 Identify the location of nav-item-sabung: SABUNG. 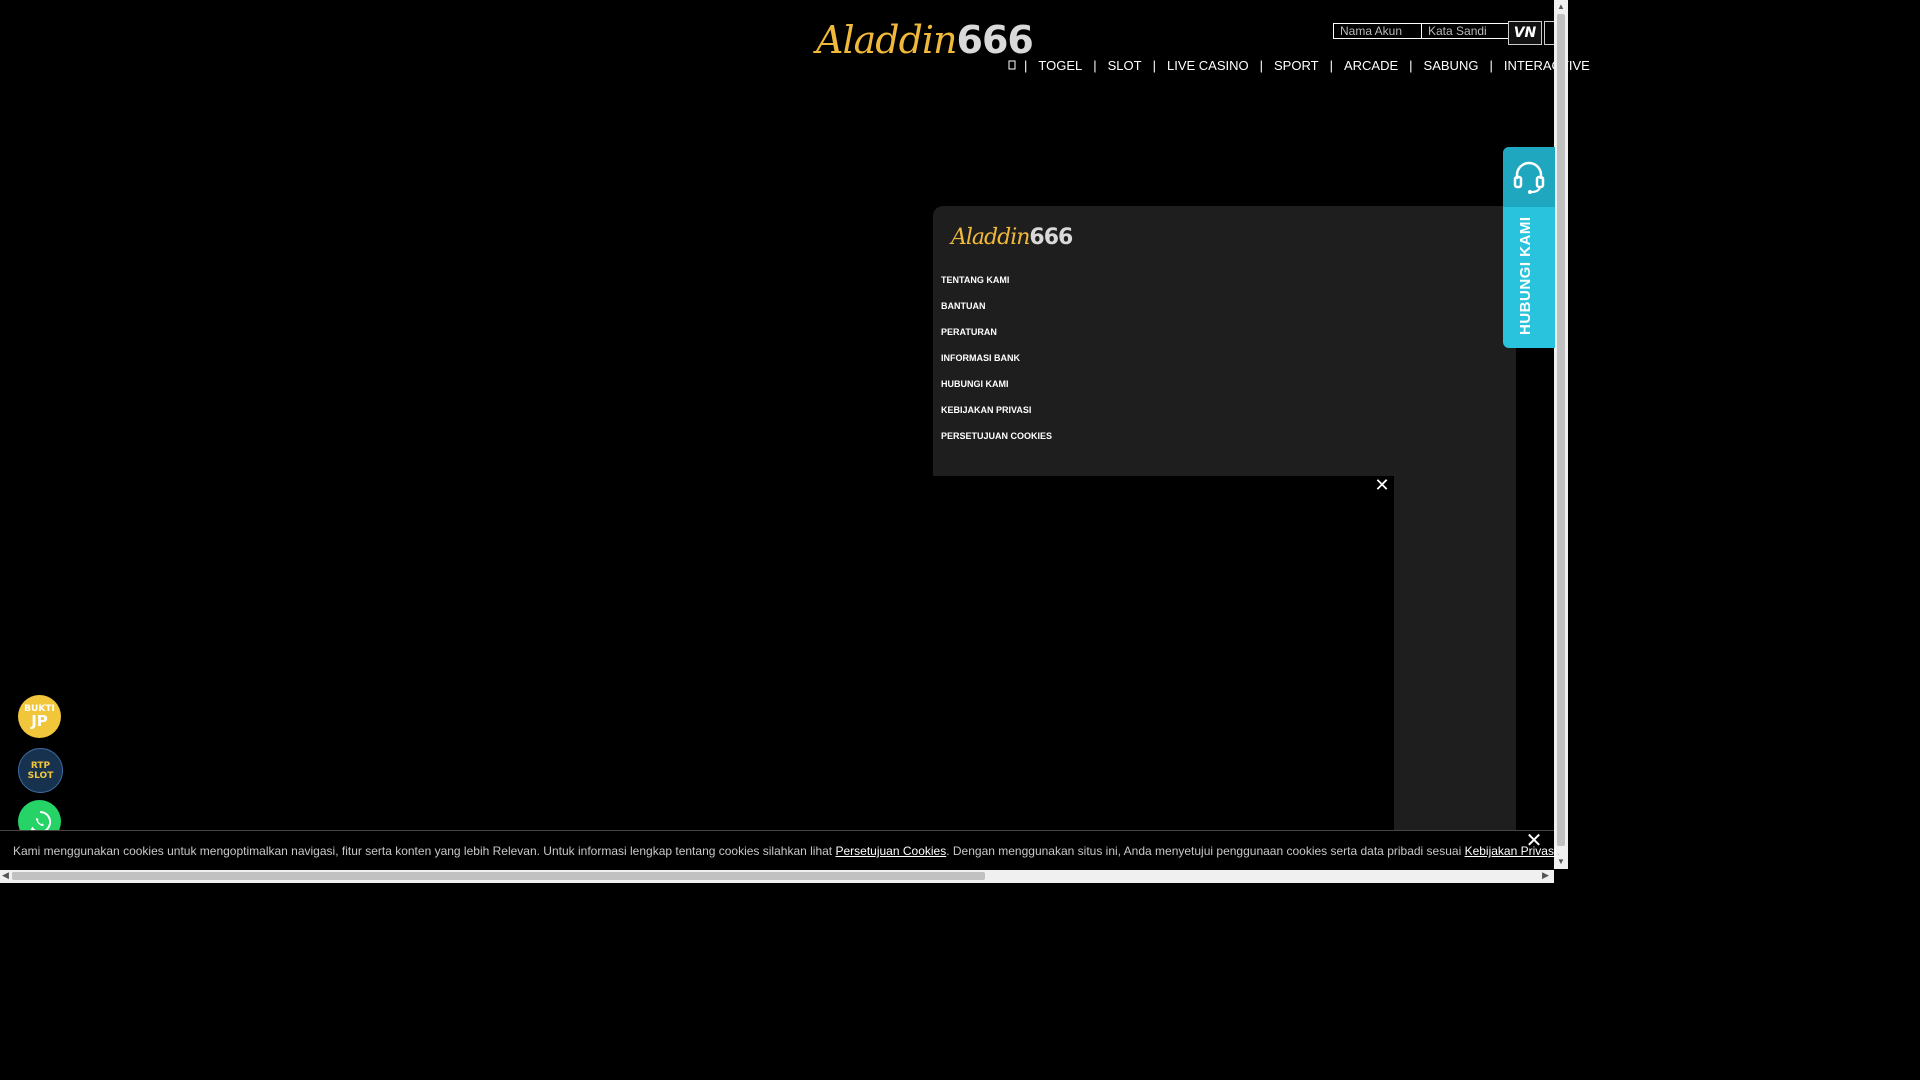
(1451, 65).